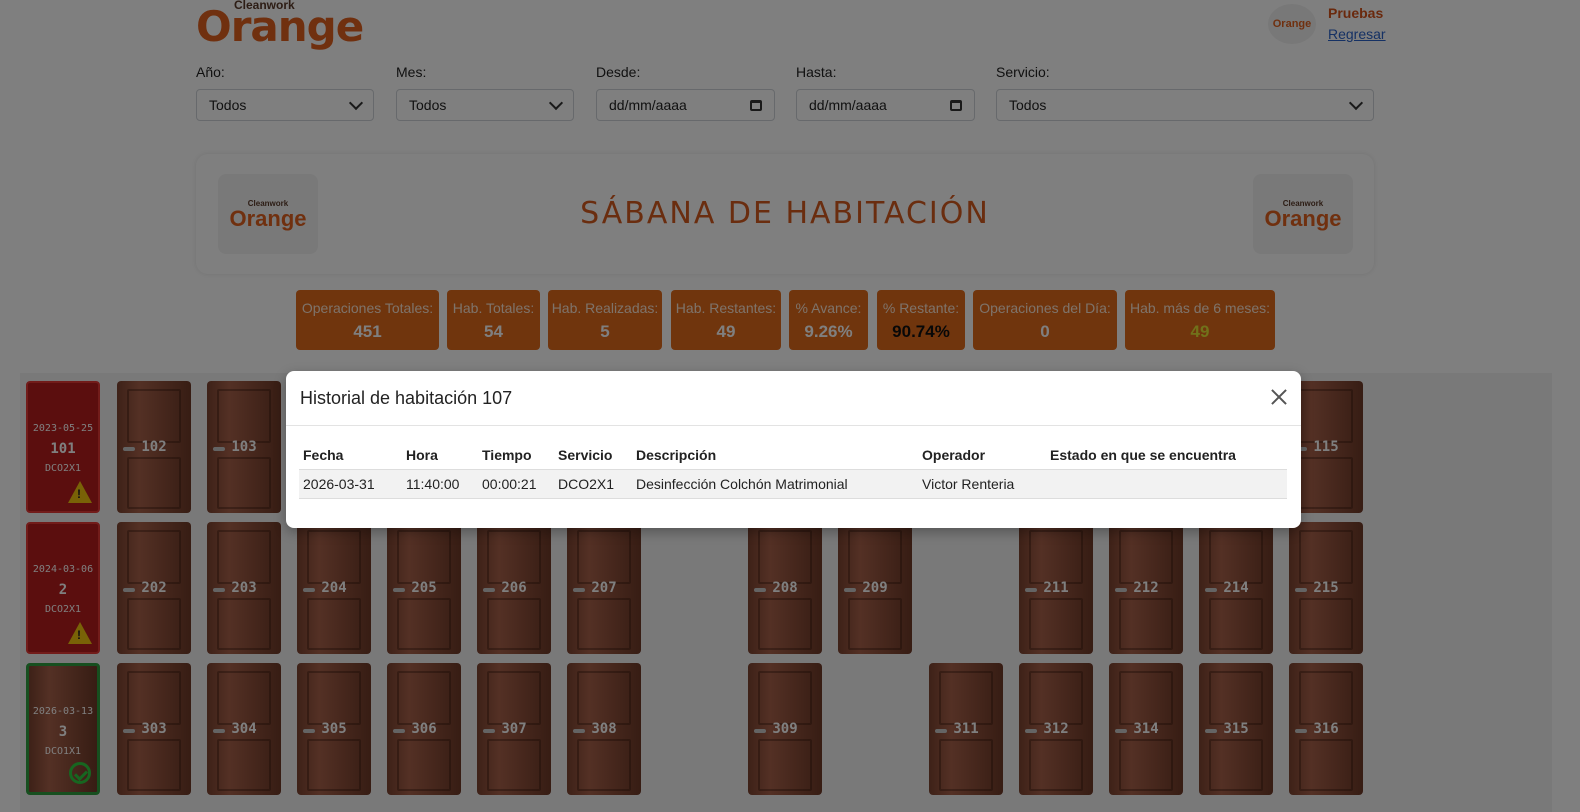  Describe the element at coordinates (793, 398) in the screenshot. I see `modal-header: Historial de habitación 107` at that location.